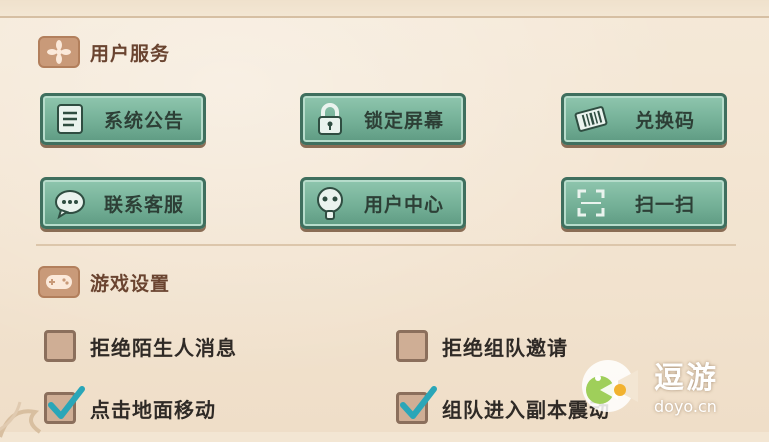 This screenshot has height=442, width=769. Describe the element at coordinates (70, 119) in the screenshot. I see `notice-icon` at that location.